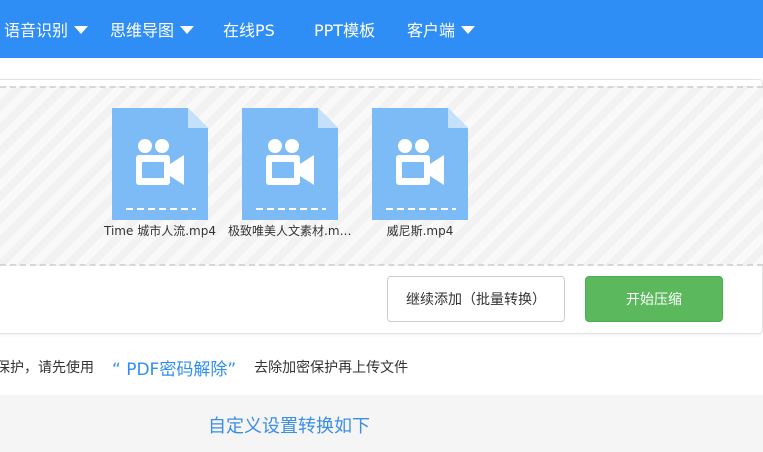 The image size is (763, 452). What do you see at coordinates (431, 30) in the screenshot?
I see `nav-item-label: 客户端` at bounding box center [431, 30].